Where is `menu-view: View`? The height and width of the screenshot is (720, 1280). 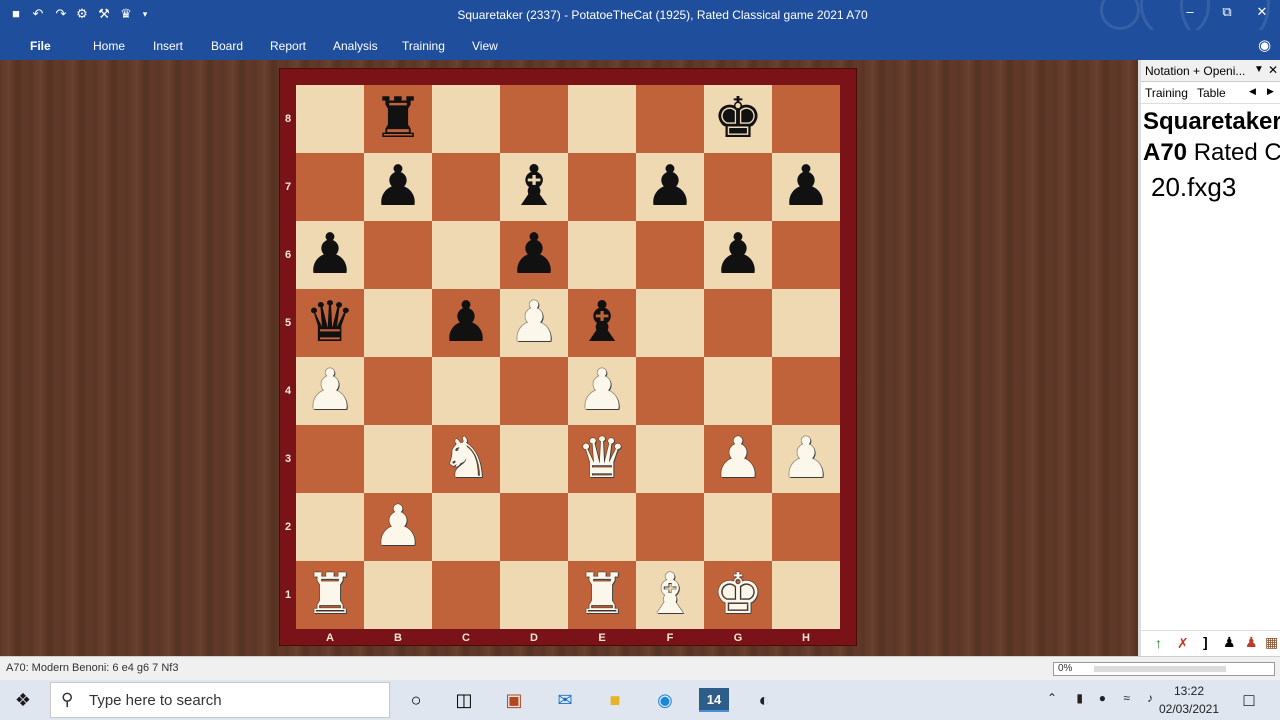 menu-view: View is located at coordinates (485, 46).